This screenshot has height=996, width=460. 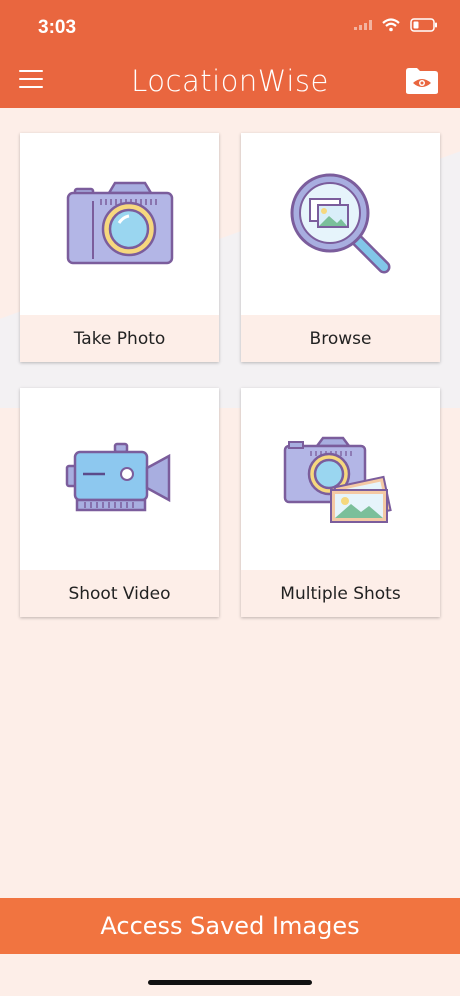 I want to click on signal-icon, so click(x=363, y=25).